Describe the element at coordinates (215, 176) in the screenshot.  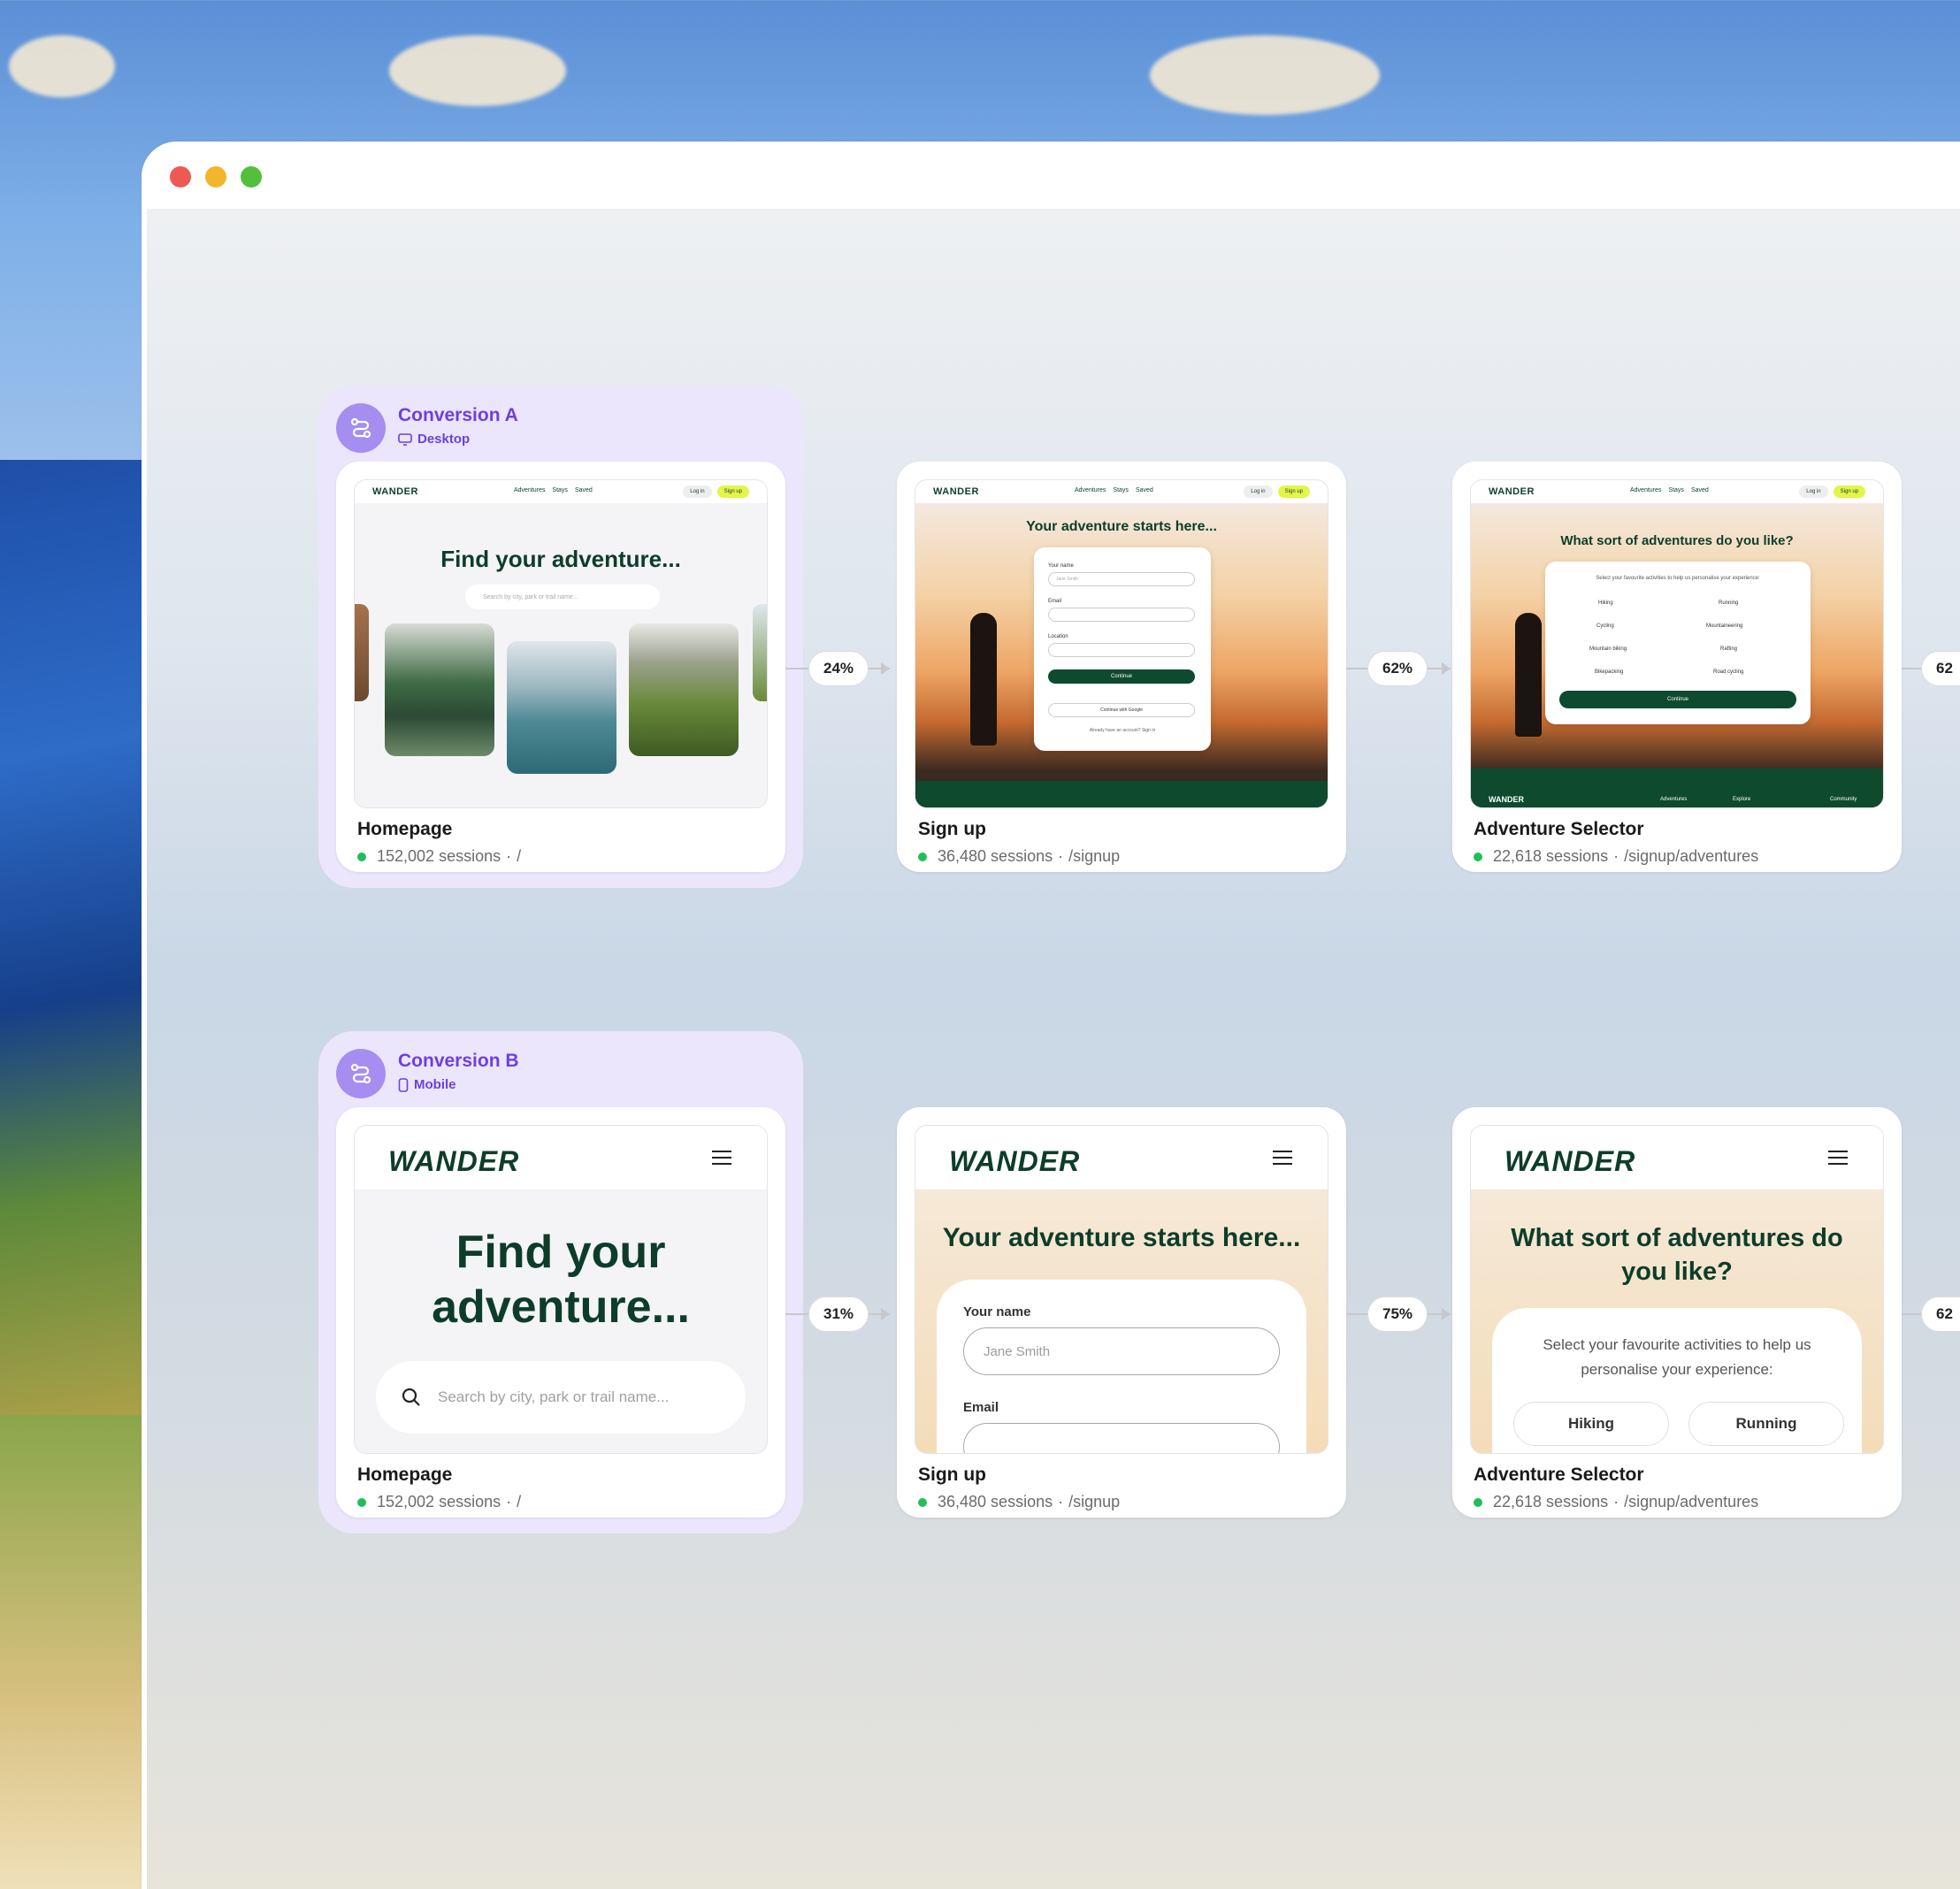
I see `minimize-window-button` at that location.